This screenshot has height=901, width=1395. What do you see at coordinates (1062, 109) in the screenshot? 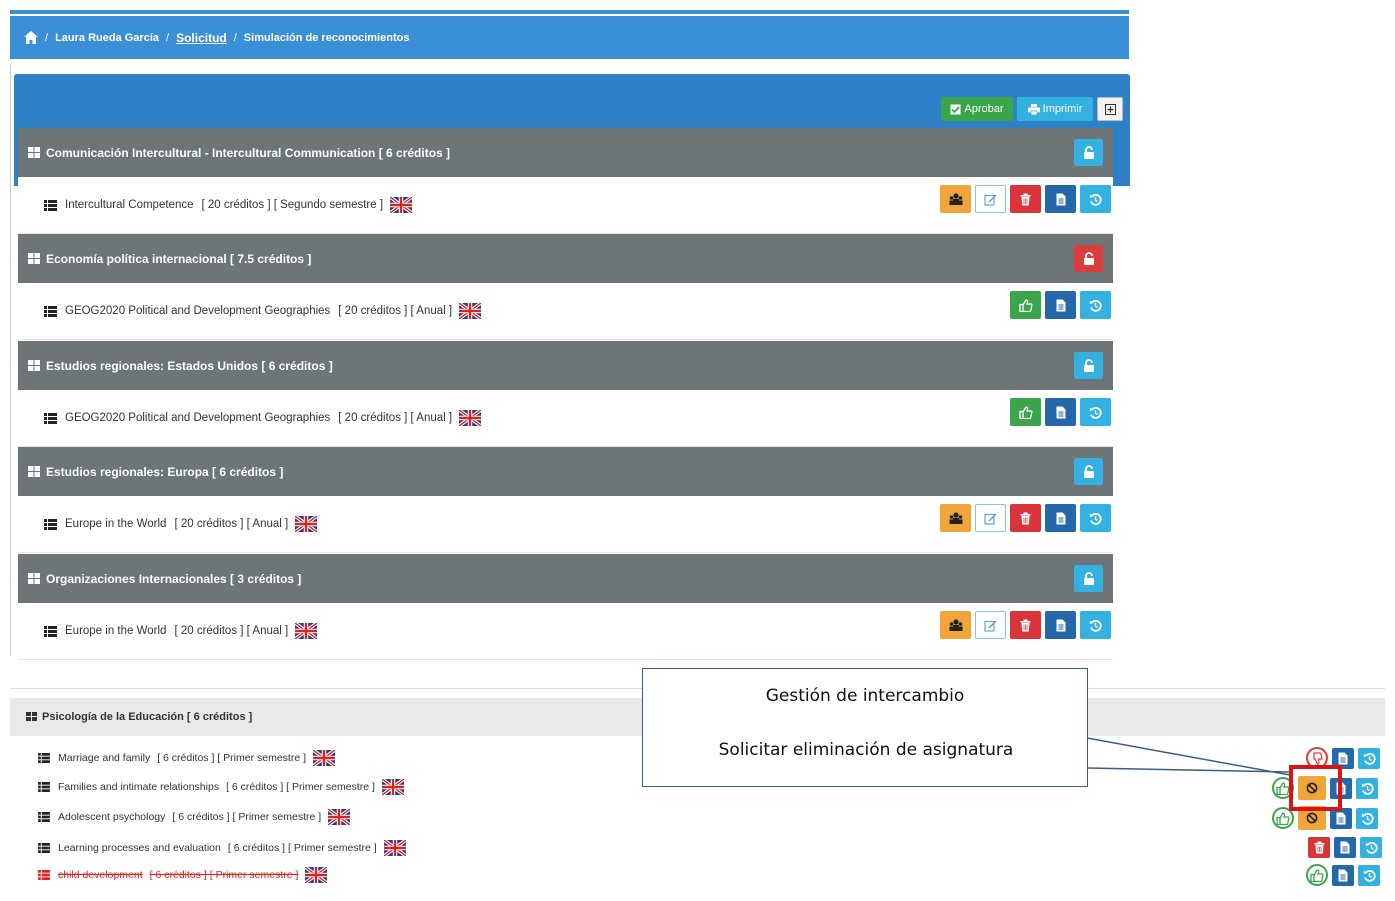
I see `print-label: Imprimir` at bounding box center [1062, 109].